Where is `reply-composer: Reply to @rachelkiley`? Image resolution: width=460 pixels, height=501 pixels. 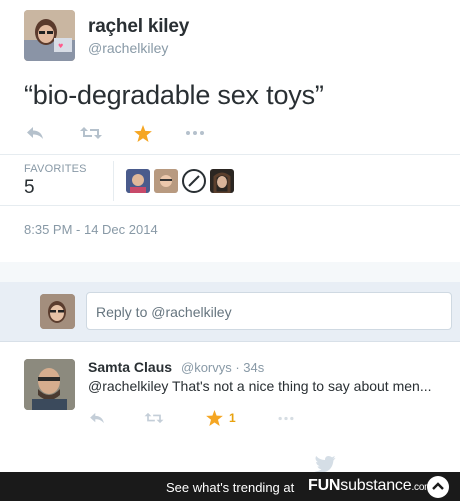 reply-composer: Reply to @rachelkiley is located at coordinates (230, 312).